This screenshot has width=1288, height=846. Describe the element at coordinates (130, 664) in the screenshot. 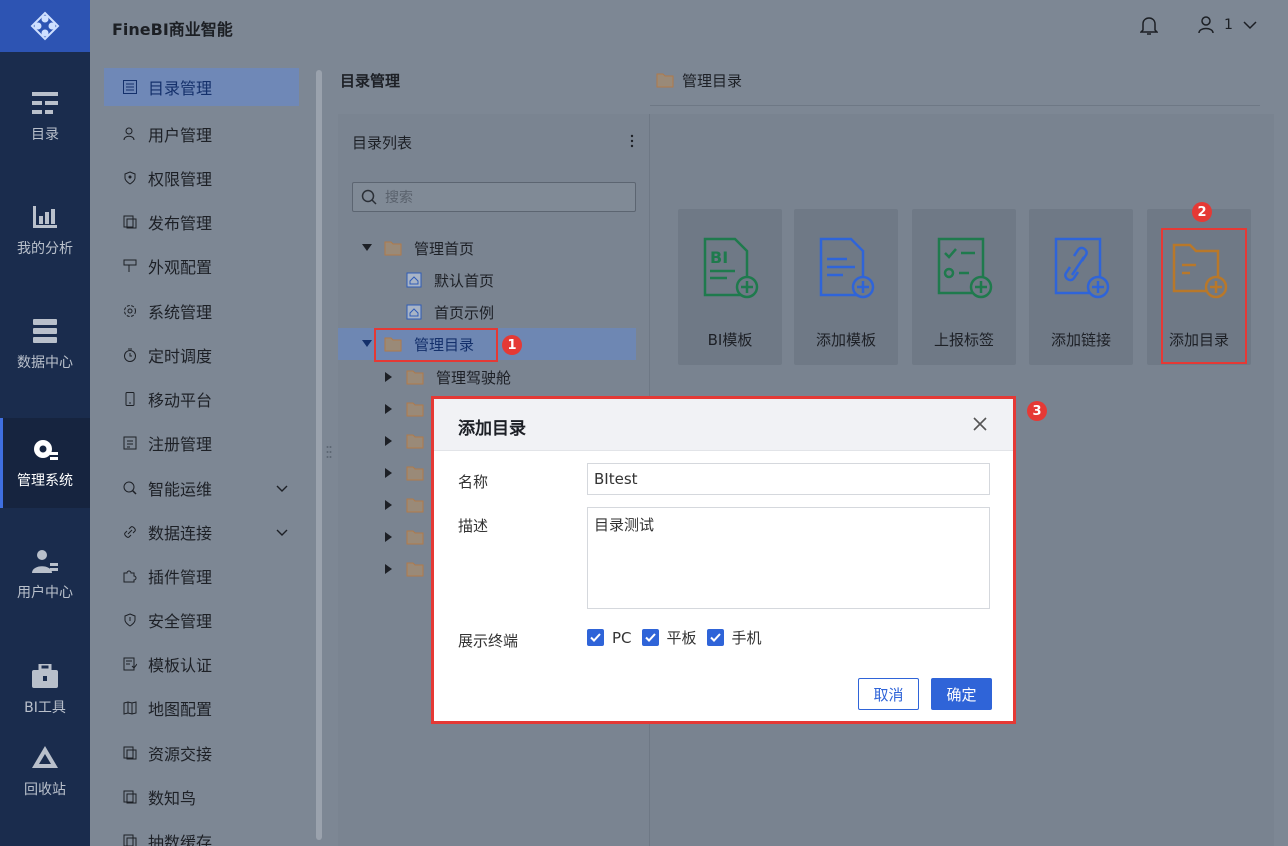

I see `certificate-icon` at that location.